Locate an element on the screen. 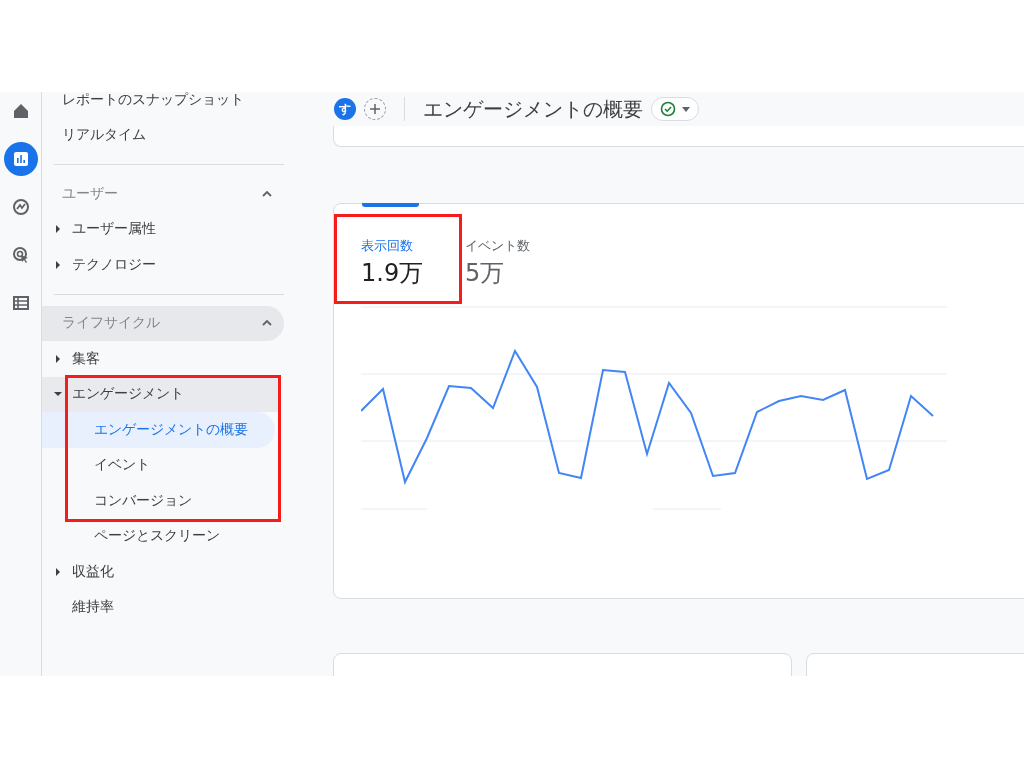 Image resolution: width=1024 pixels, height=768 pixels. nav-subitem: イベント is located at coordinates (158, 465).